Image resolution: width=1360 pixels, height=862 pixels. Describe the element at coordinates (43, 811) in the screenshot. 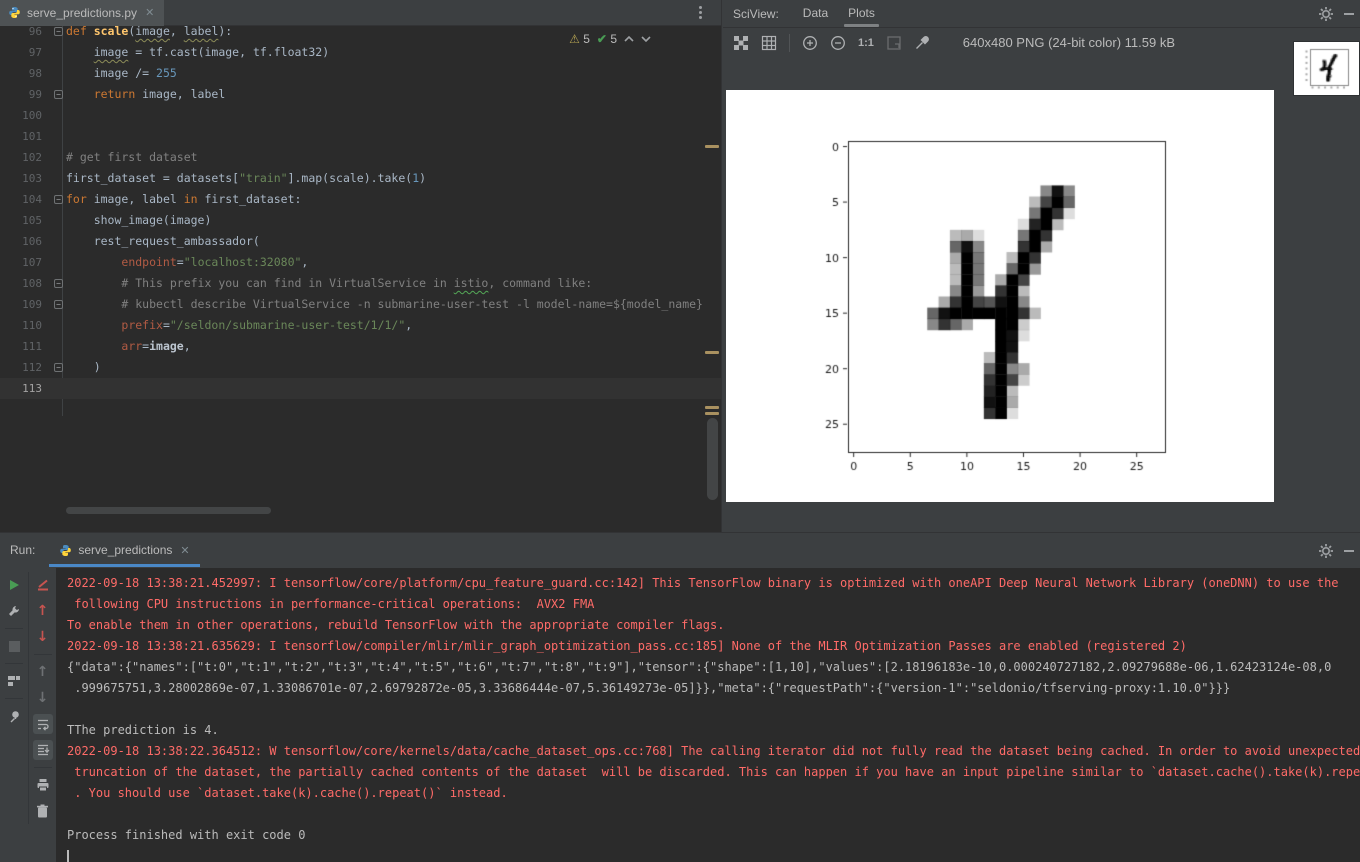

I see `clear-all-icon` at that location.